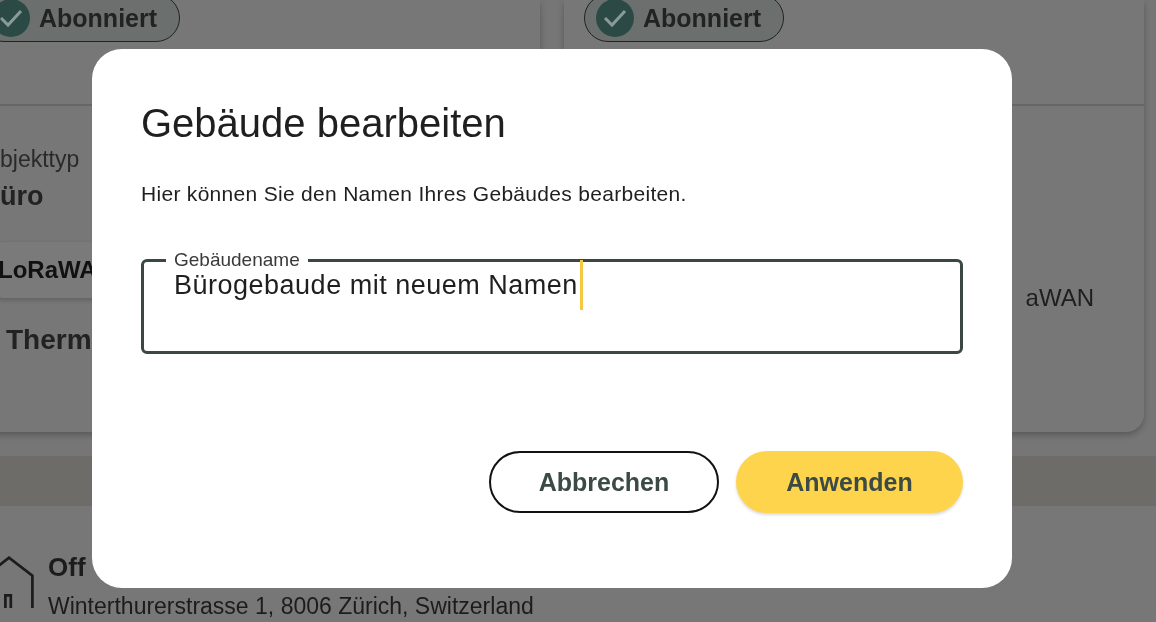 Image resolution: width=1156 pixels, height=622 pixels. Describe the element at coordinates (291, 606) in the screenshot. I see `building-address: Winterthurerstrasse 1, 8006 Zürich, Switzerland` at that location.